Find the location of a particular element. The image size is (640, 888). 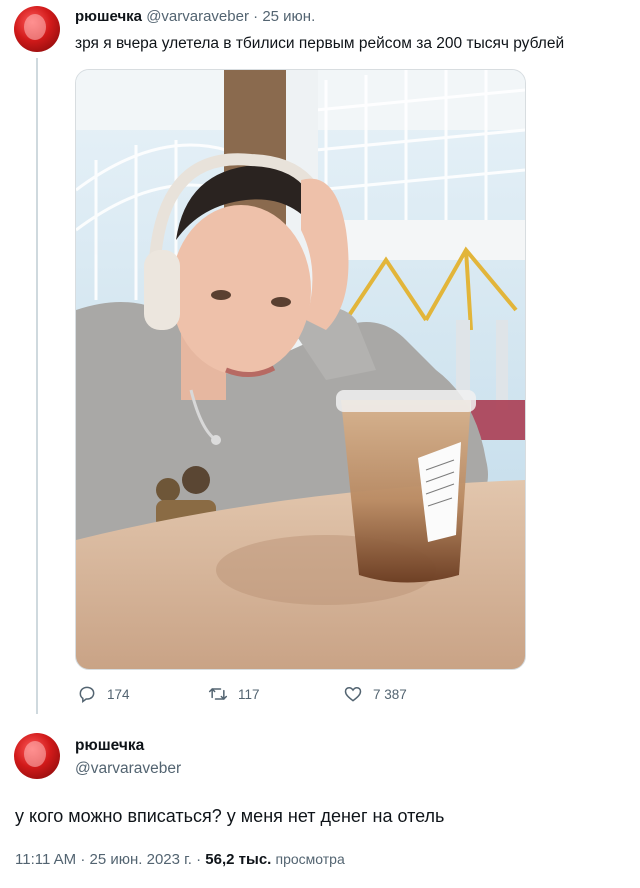

reply-author-handle: @varvaraveber is located at coordinates (128, 769).